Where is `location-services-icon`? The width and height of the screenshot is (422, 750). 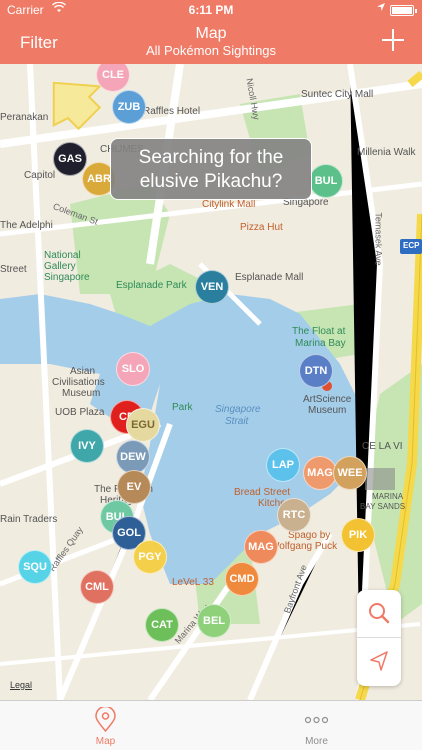
location-services-icon is located at coordinates (381, 8).